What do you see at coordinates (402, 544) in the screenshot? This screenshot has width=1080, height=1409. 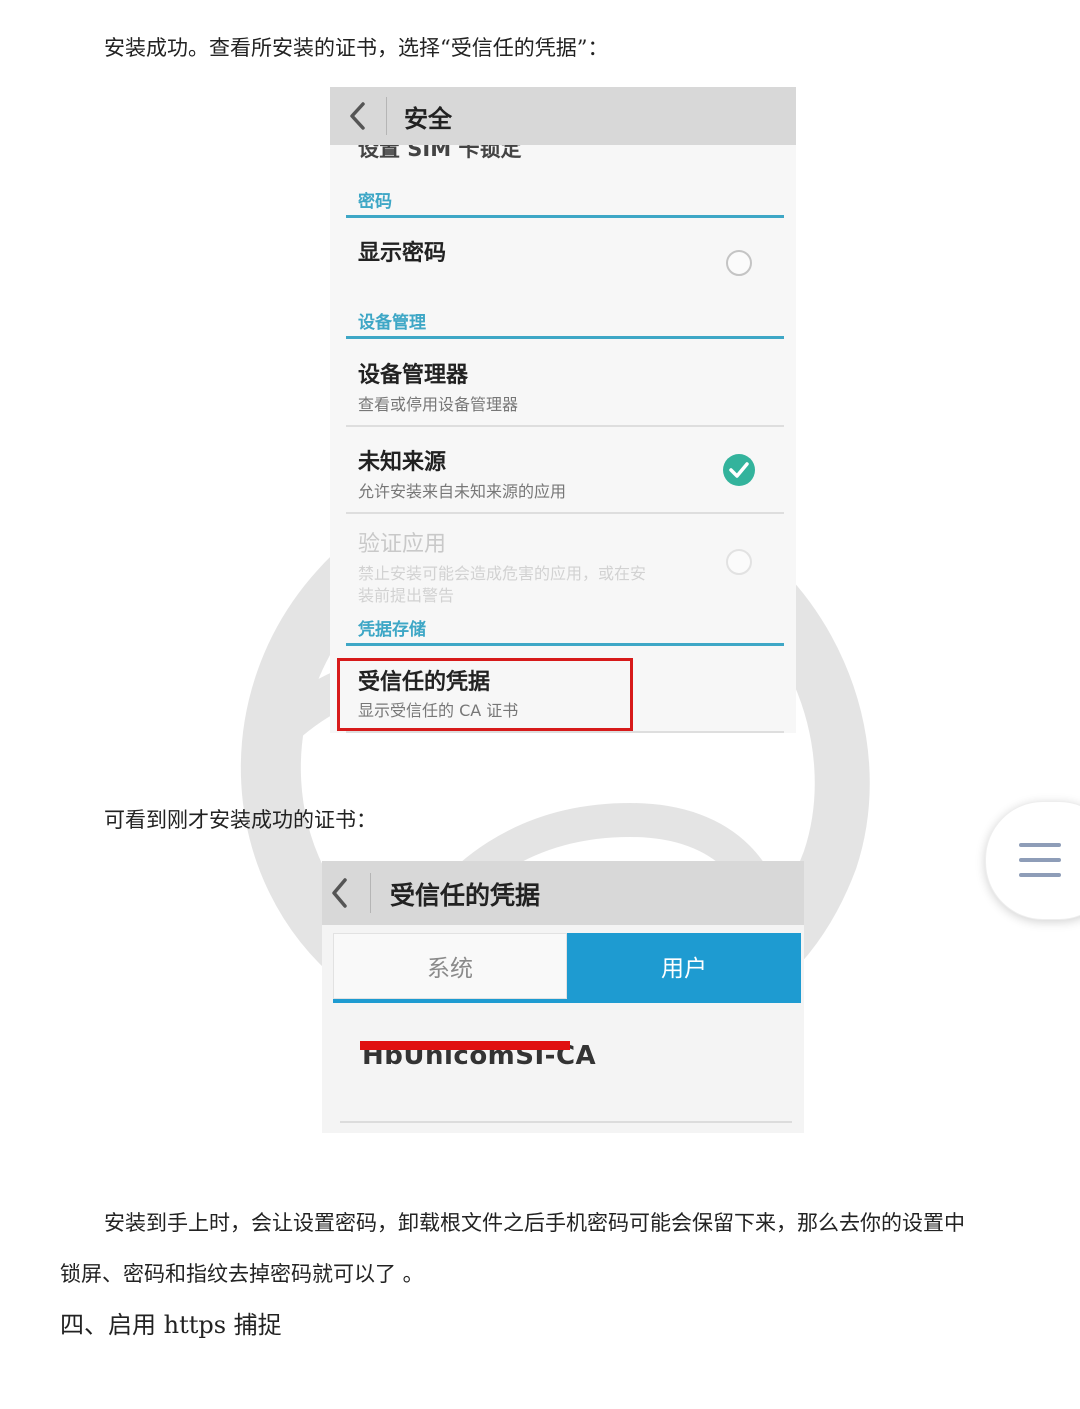 I see `item-title: 验证应用` at bounding box center [402, 544].